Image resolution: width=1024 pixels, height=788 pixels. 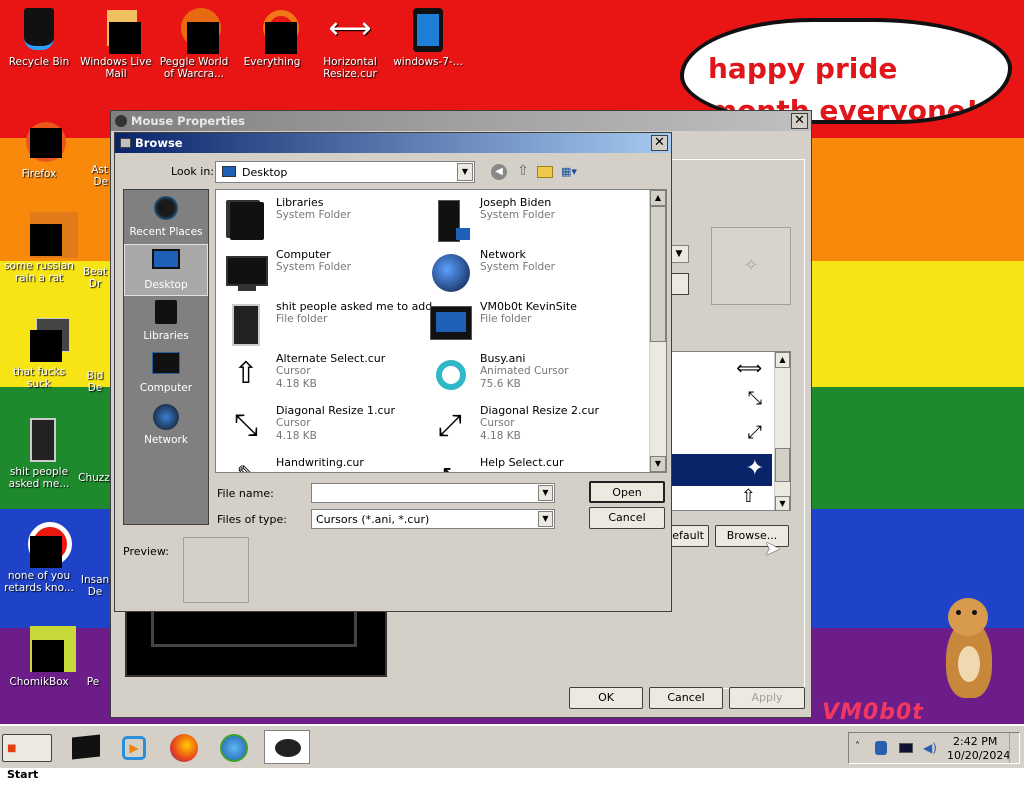 What do you see at coordinates (545, 172) in the screenshot?
I see `new-folder-icon` at bounding box center [545, 172].